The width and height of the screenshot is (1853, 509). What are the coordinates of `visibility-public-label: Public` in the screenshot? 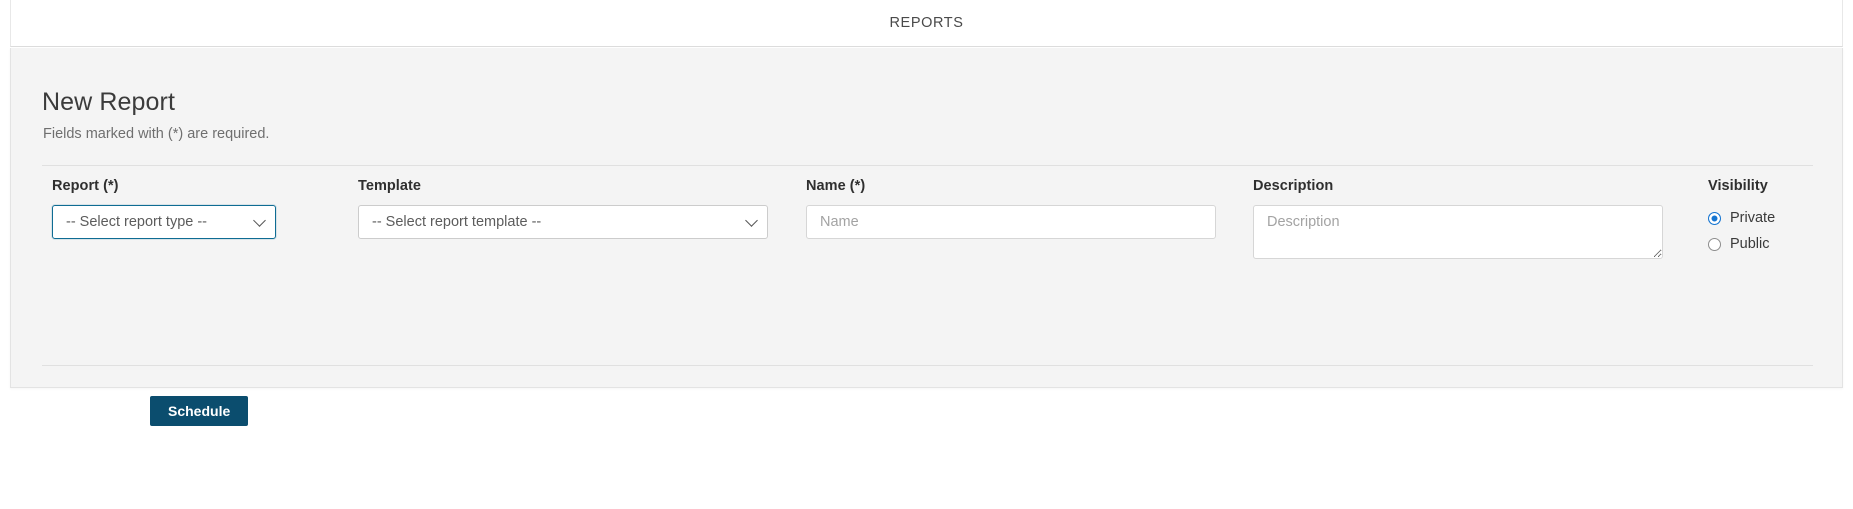 It's located at (1750, 244).